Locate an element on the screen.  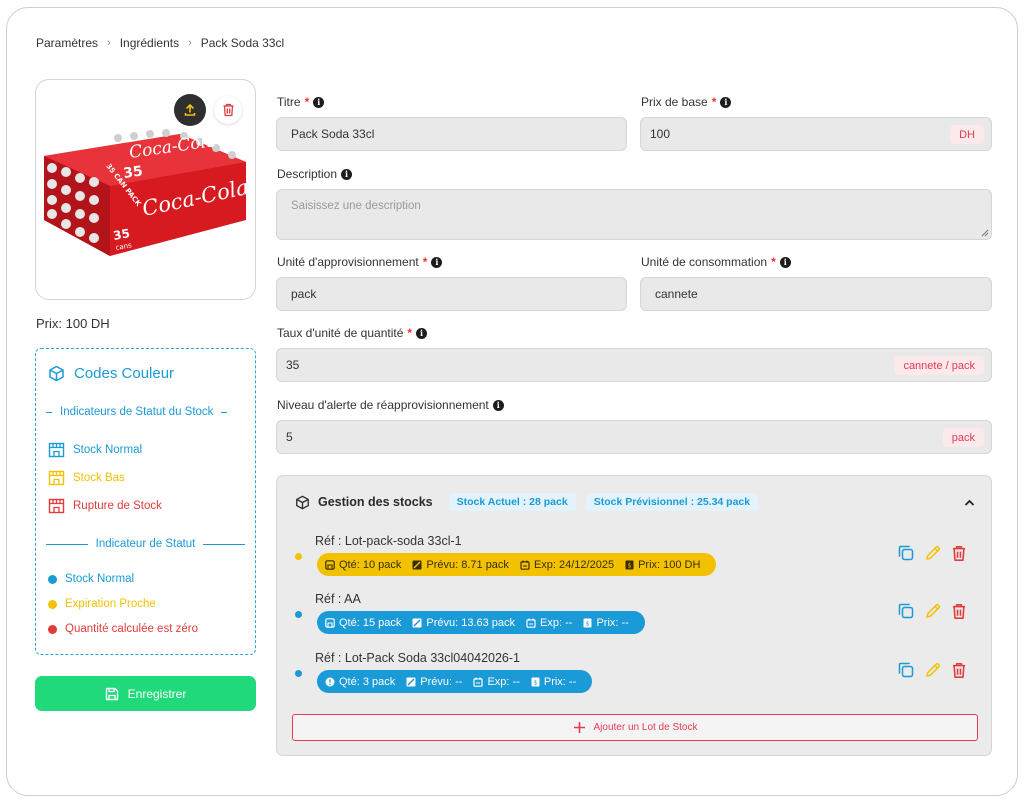
lot-reference: Réf : AA is located at coordinates (338, 599).